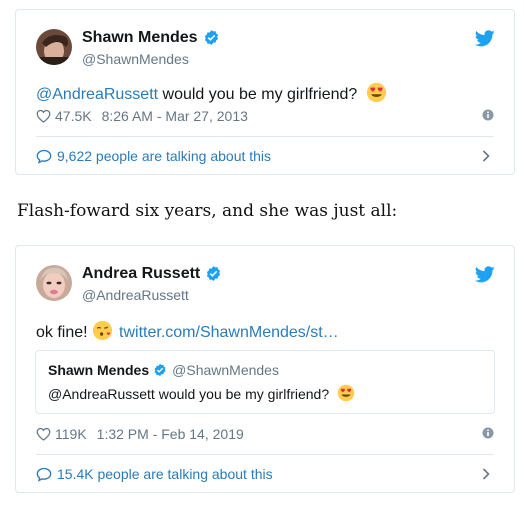 The height and width of the screenshot is (515, 524). Describe the element at coordinates (151, 59) in the screenshot. I see `author-handle: @ShawnMendes` at that location.